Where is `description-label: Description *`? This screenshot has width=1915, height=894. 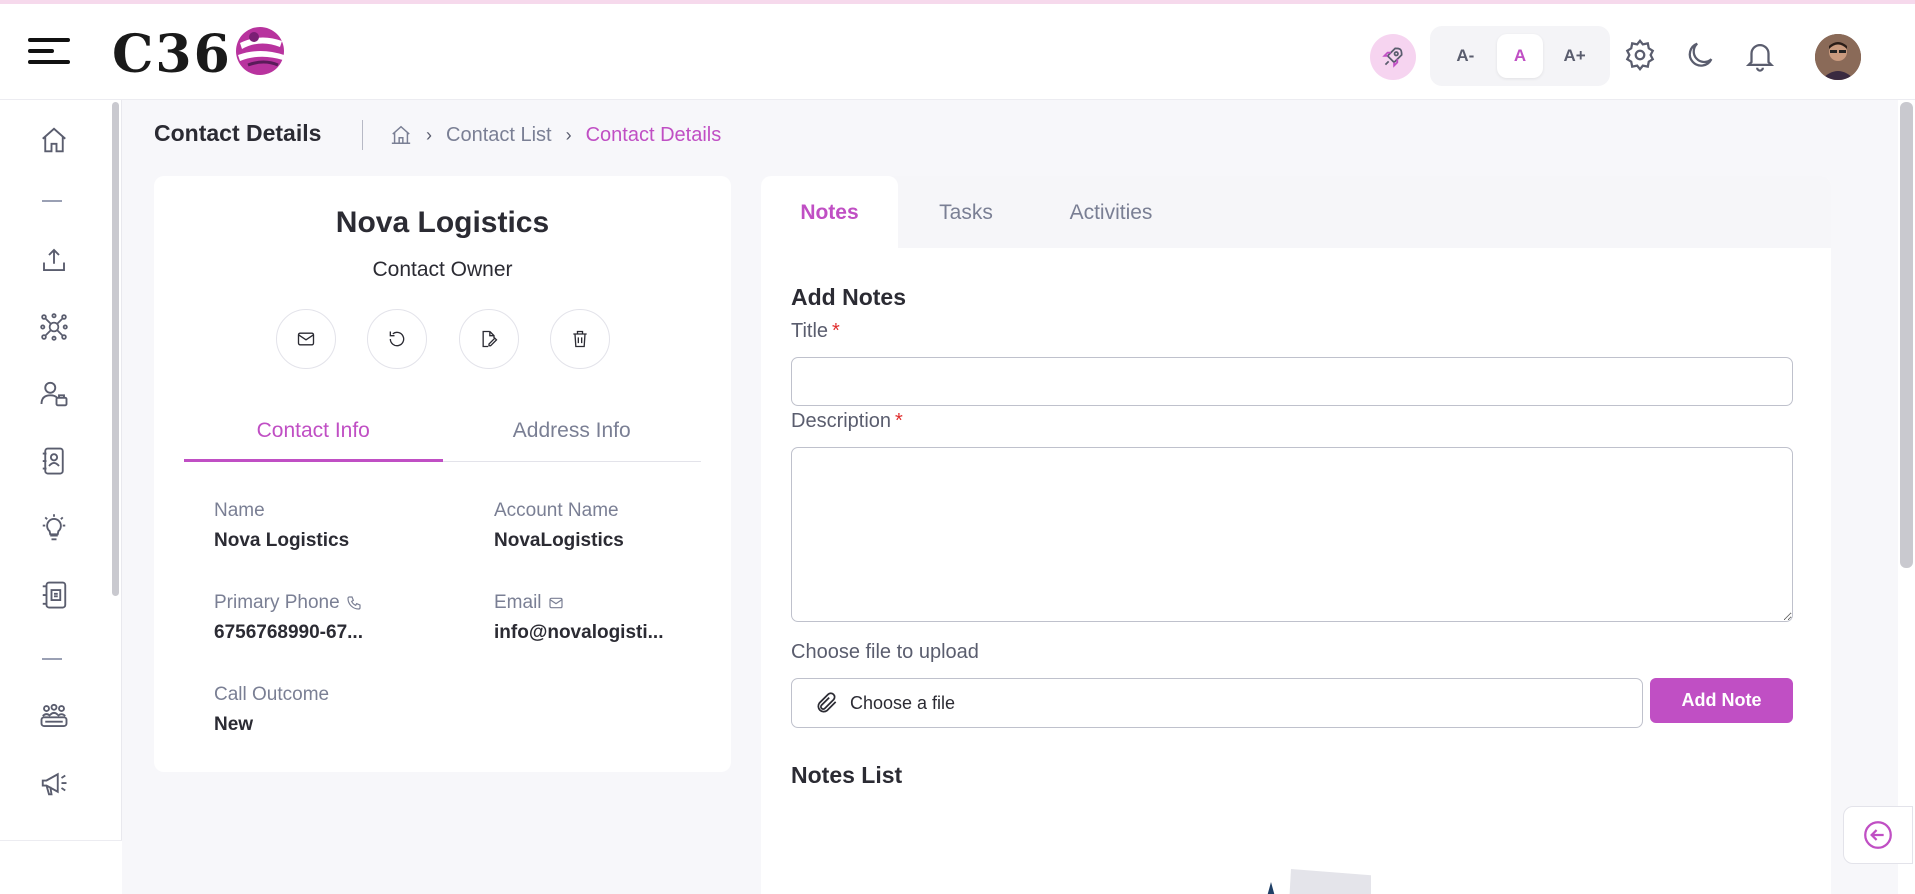 description-label: Description * is located at coordinates (847, 421).